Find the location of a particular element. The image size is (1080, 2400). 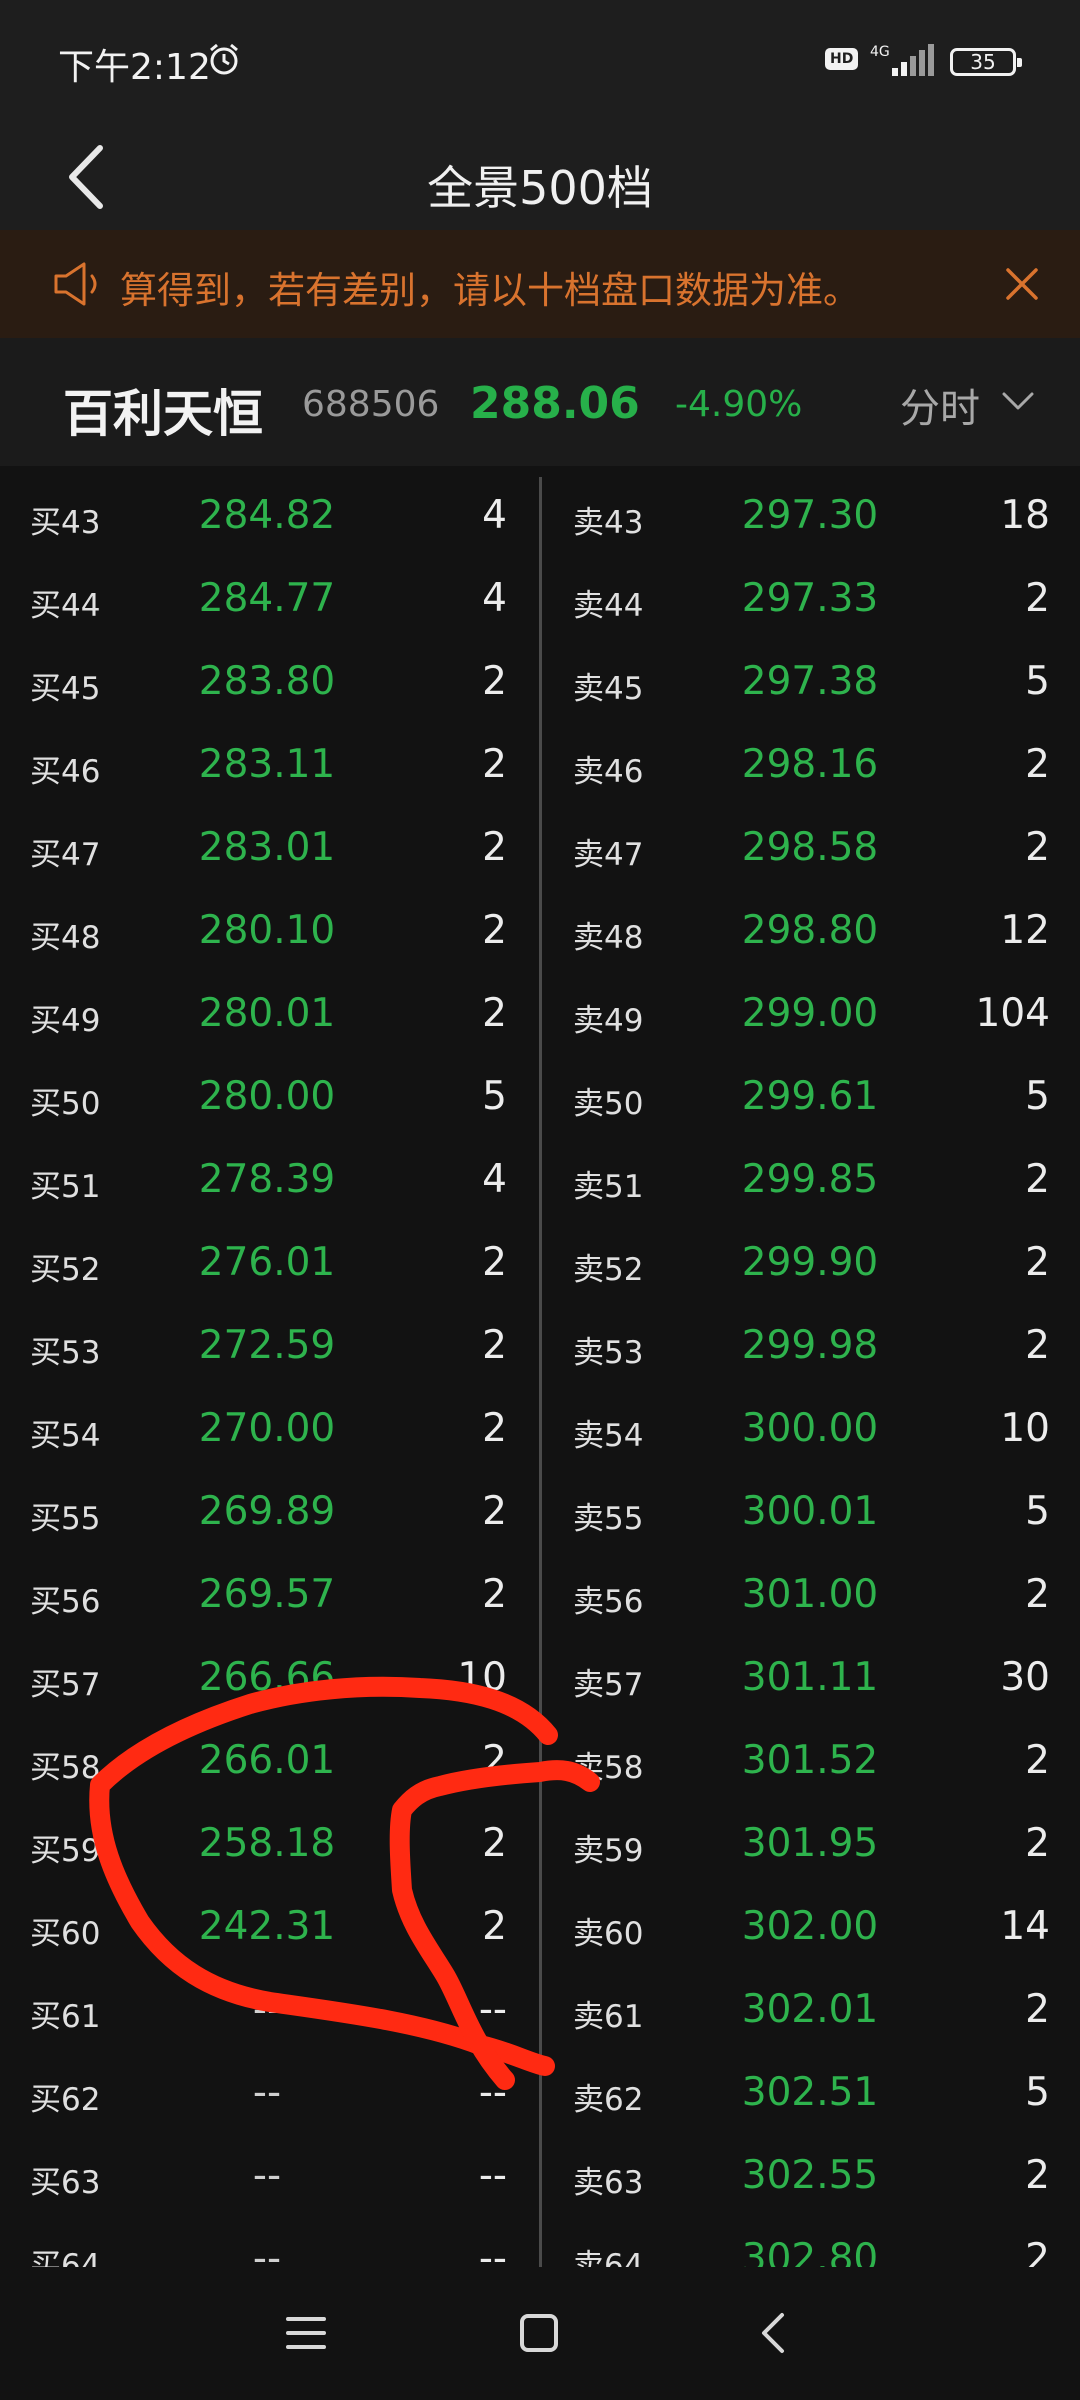

buy-order-row: 买47 283.01 2 is located at coordinates (270, 850).